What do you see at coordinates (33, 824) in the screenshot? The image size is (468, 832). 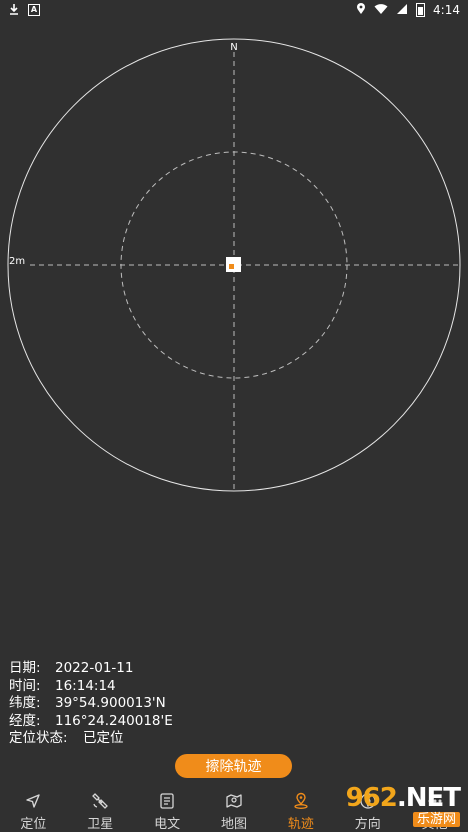 I see `nav-label-location: 定位` at bounding box center [33, 824].